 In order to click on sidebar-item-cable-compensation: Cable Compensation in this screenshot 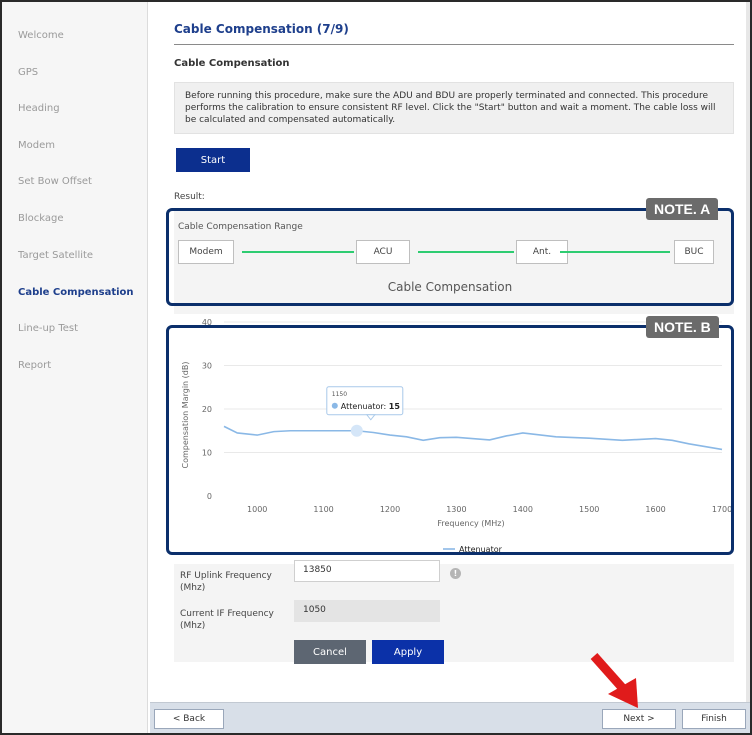, I will do `click(76, 292)`.